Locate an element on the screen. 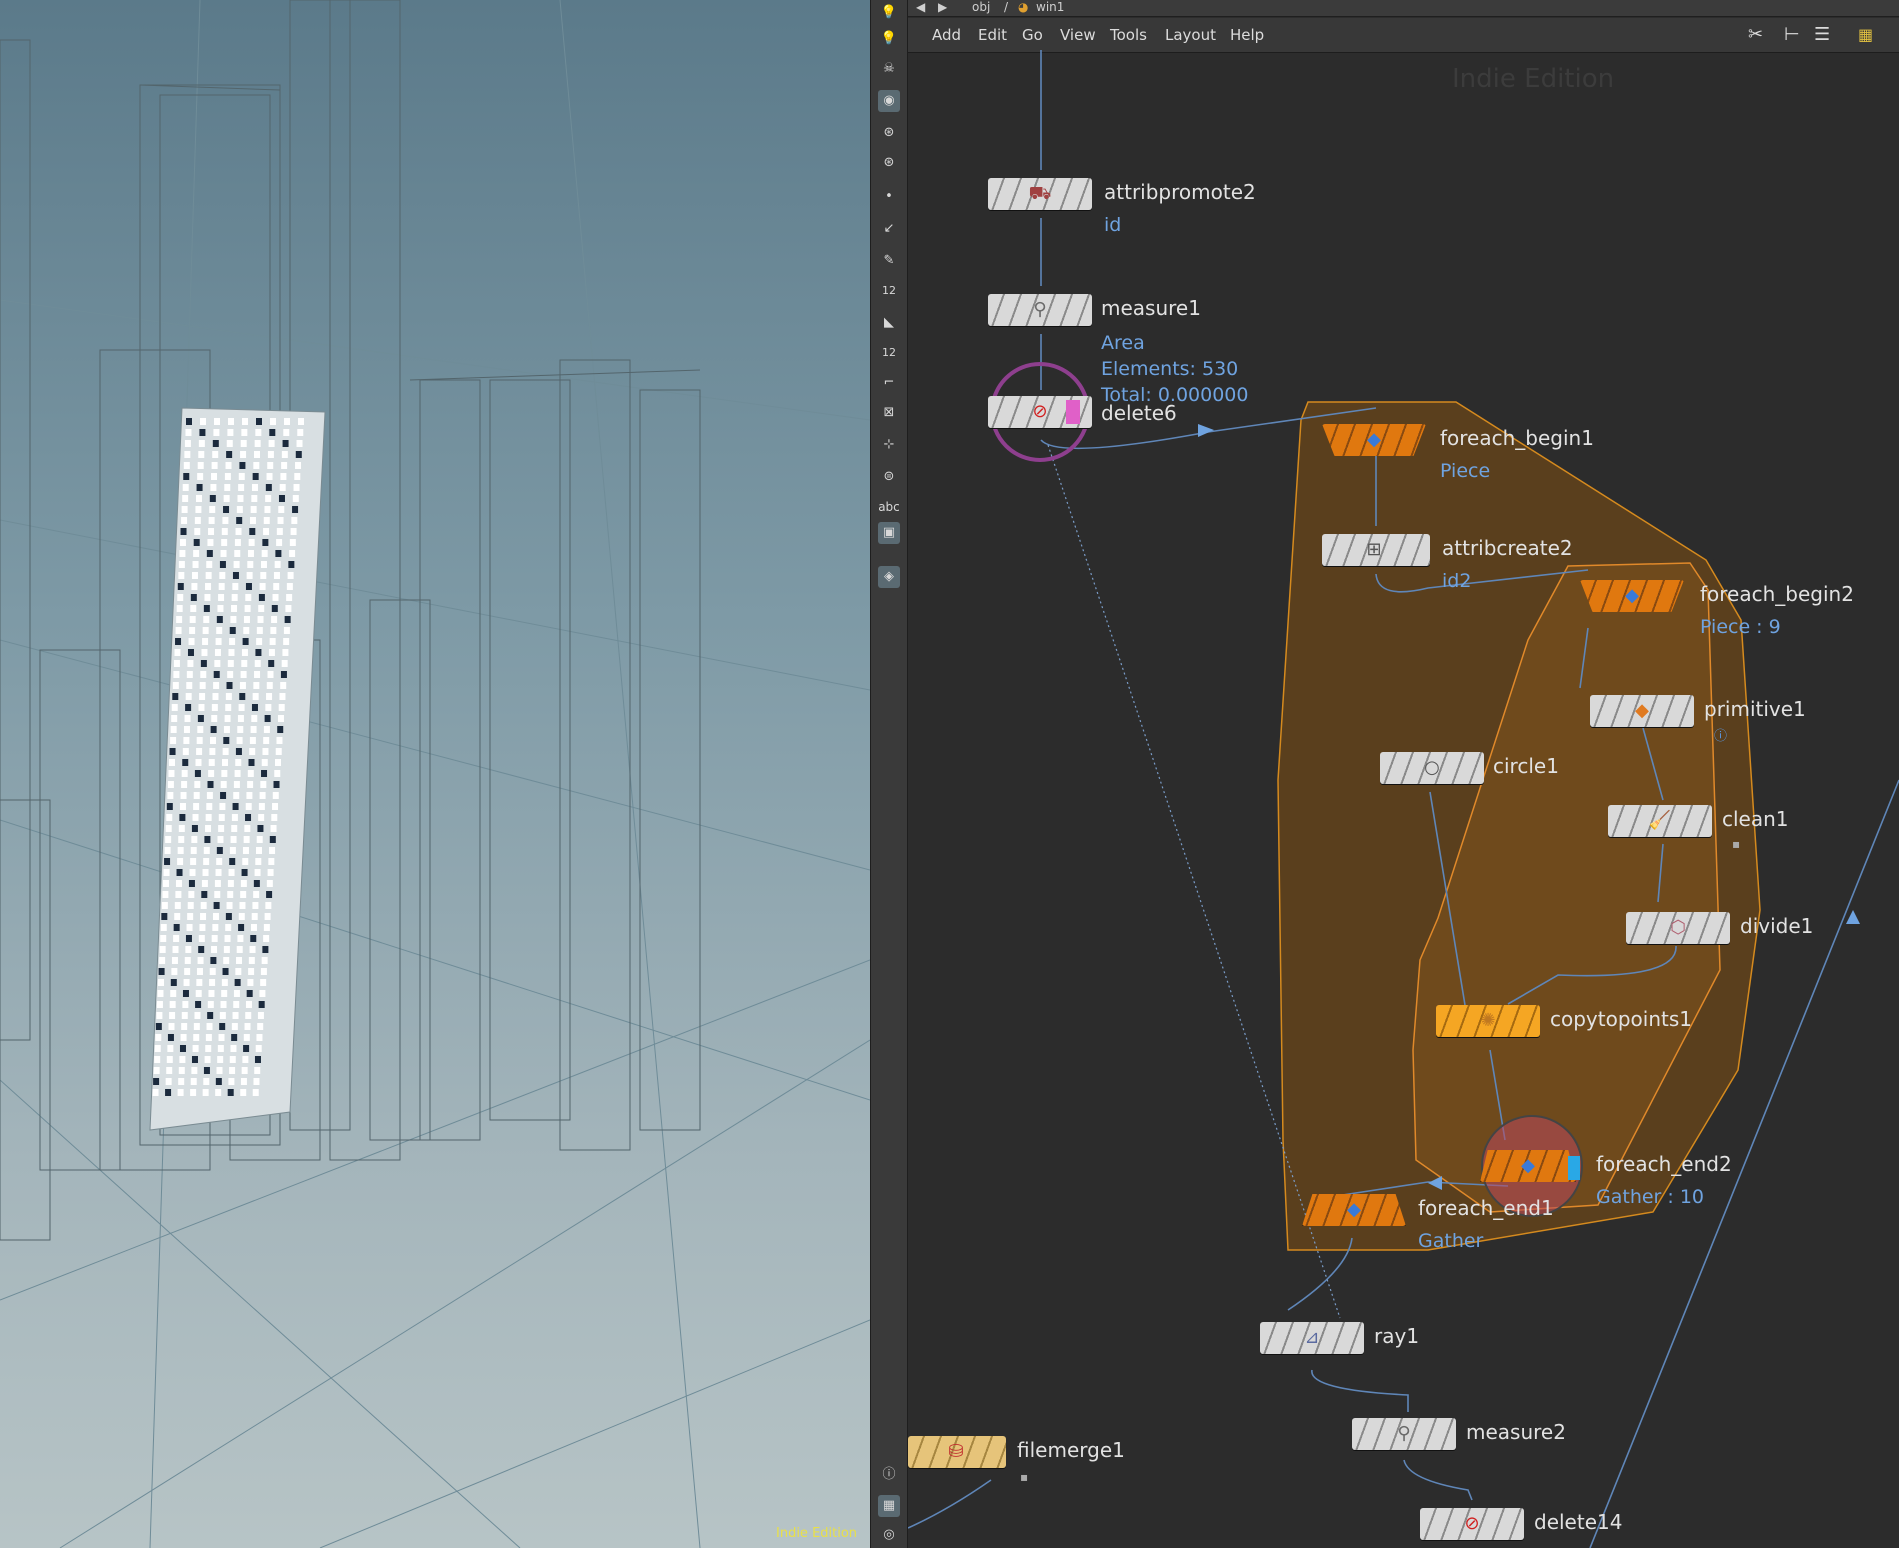 Image resolution: width=1899 pixels, height=1548 pixels. node-foreach-end2-label: foreach_end2 is located at coordinates (1664, 1164).